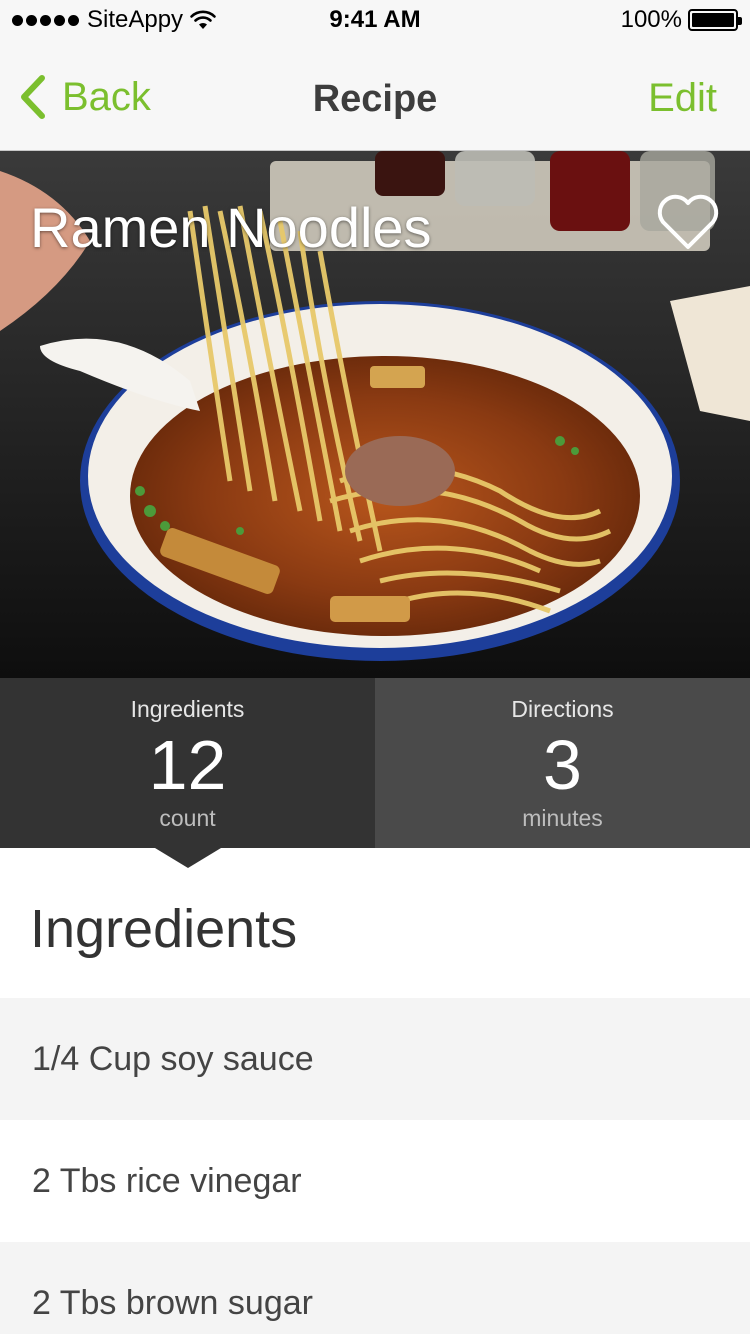 The width and height of the screenshot is (750, 1334). I want to click on ingredients-unit: count, so click(187, 818).